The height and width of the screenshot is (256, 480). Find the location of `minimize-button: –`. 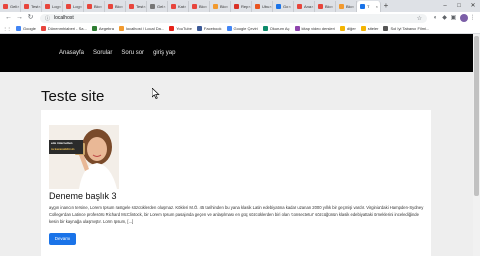

minimize-button: – is located at coordinates (445, 6).